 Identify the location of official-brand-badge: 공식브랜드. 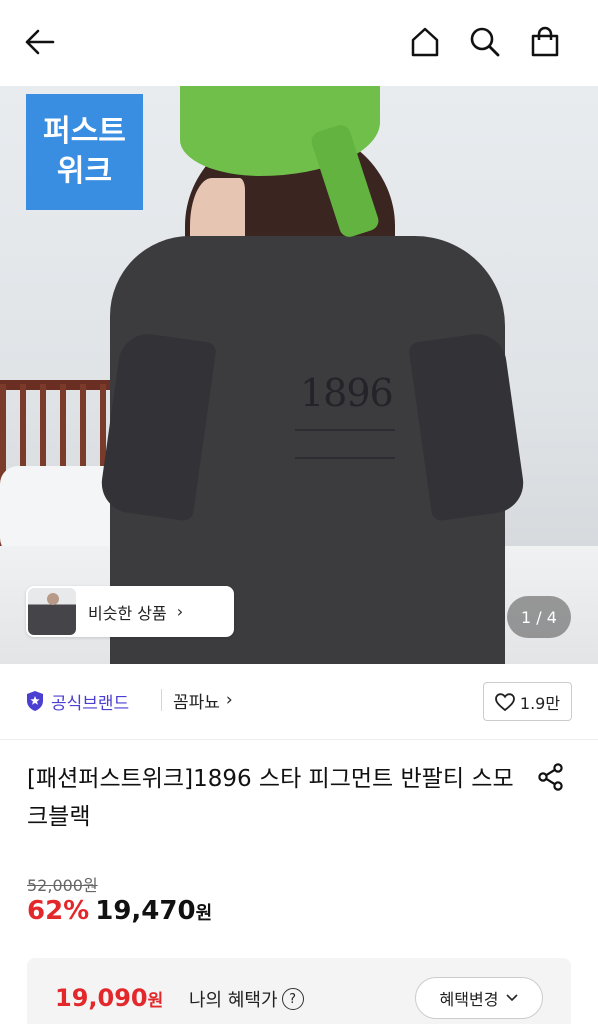
(77, 701).